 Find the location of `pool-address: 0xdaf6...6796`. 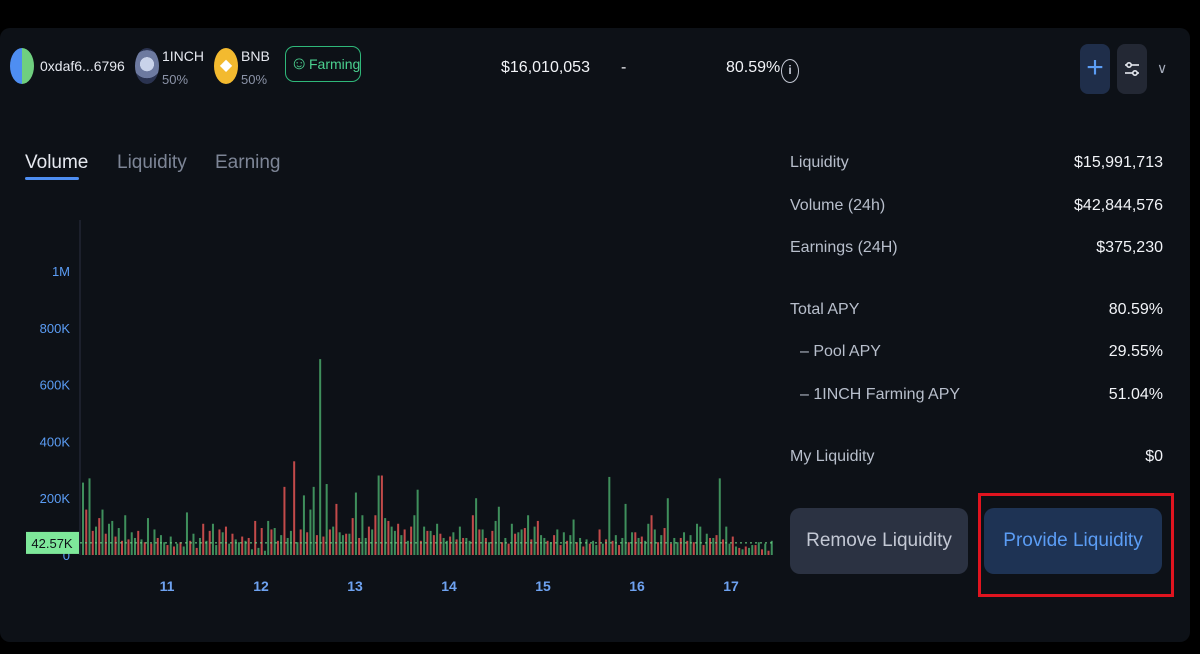

pool-address: 0xdaf6...6796 is located at coordinates (82, 66).